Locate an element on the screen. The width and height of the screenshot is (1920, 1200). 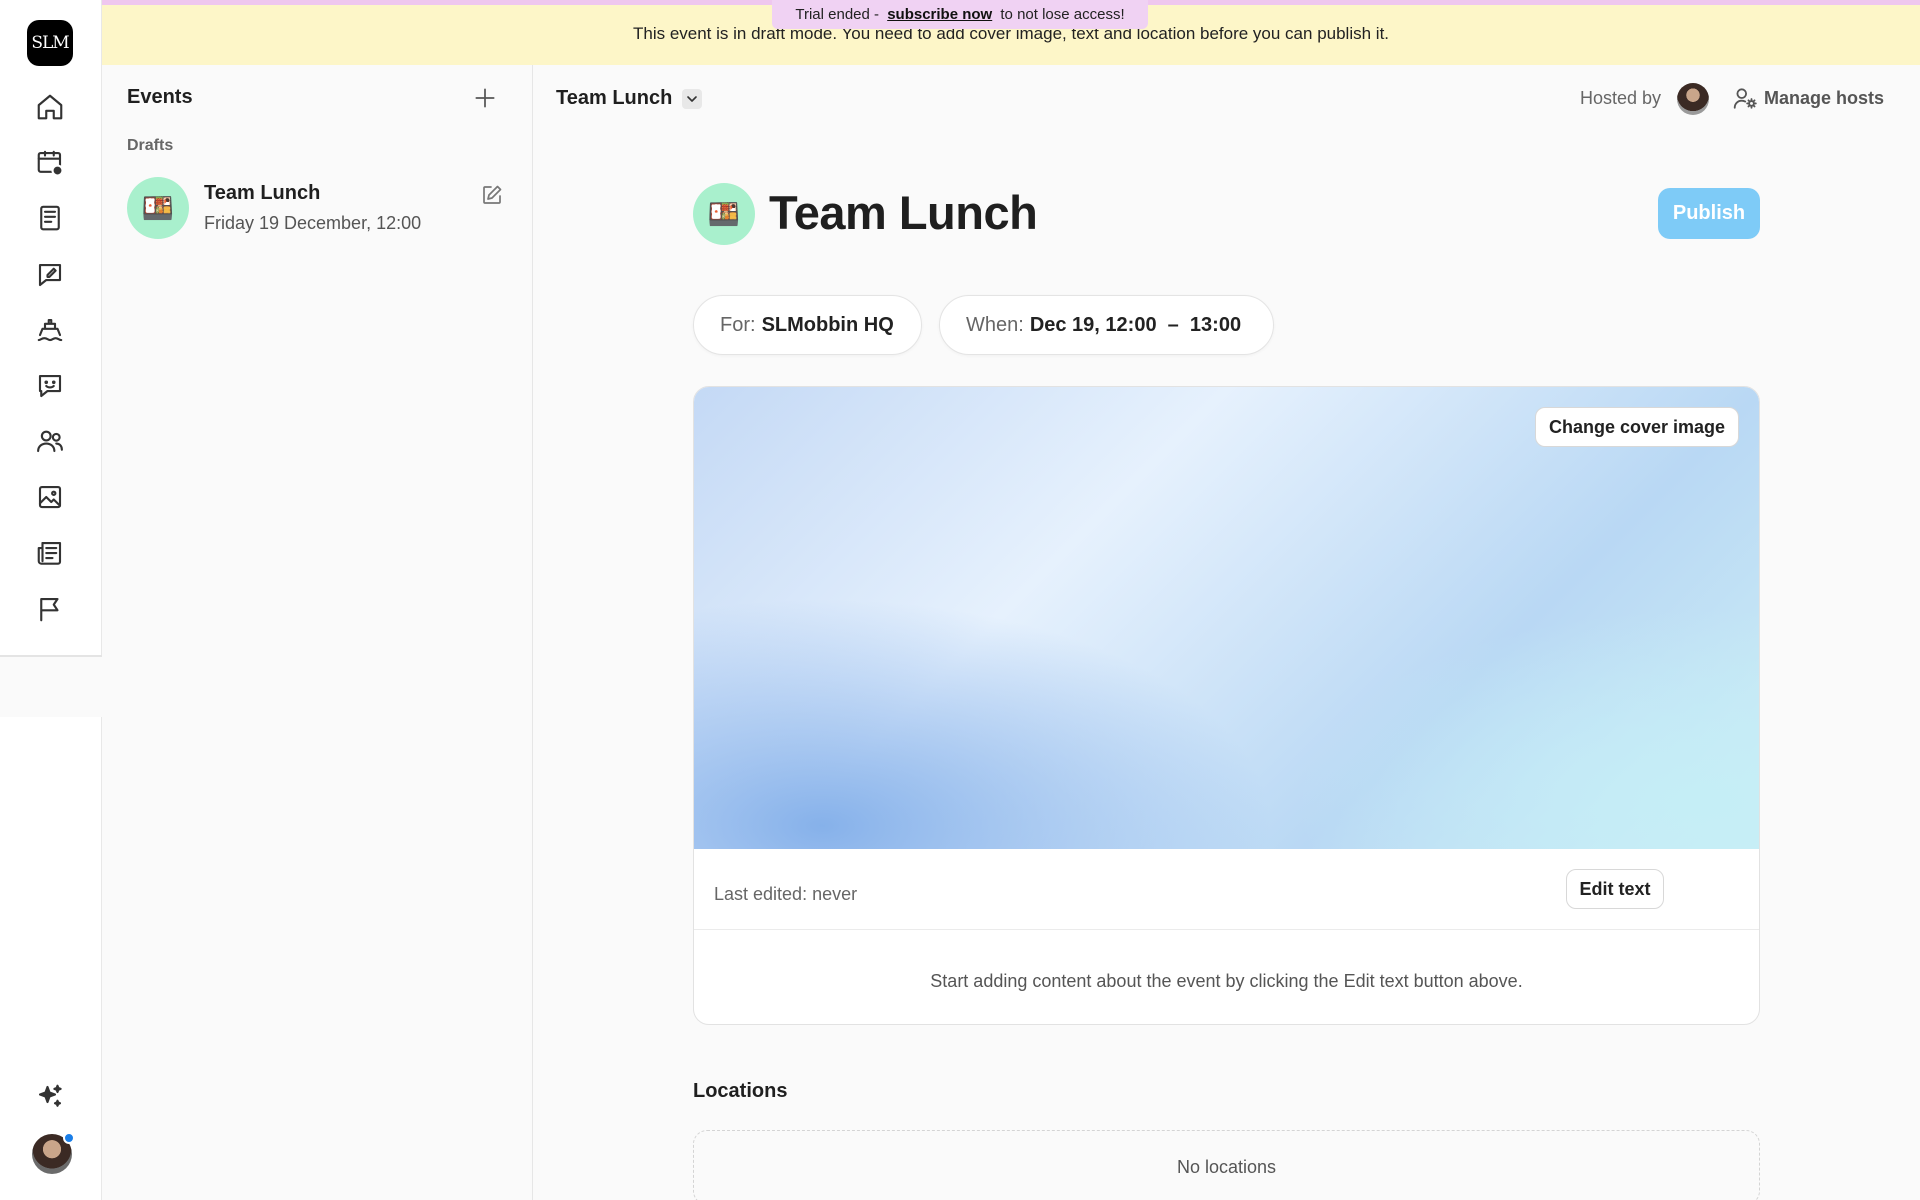
locations-empty: No locations is located at coordinates (1226, 1165).